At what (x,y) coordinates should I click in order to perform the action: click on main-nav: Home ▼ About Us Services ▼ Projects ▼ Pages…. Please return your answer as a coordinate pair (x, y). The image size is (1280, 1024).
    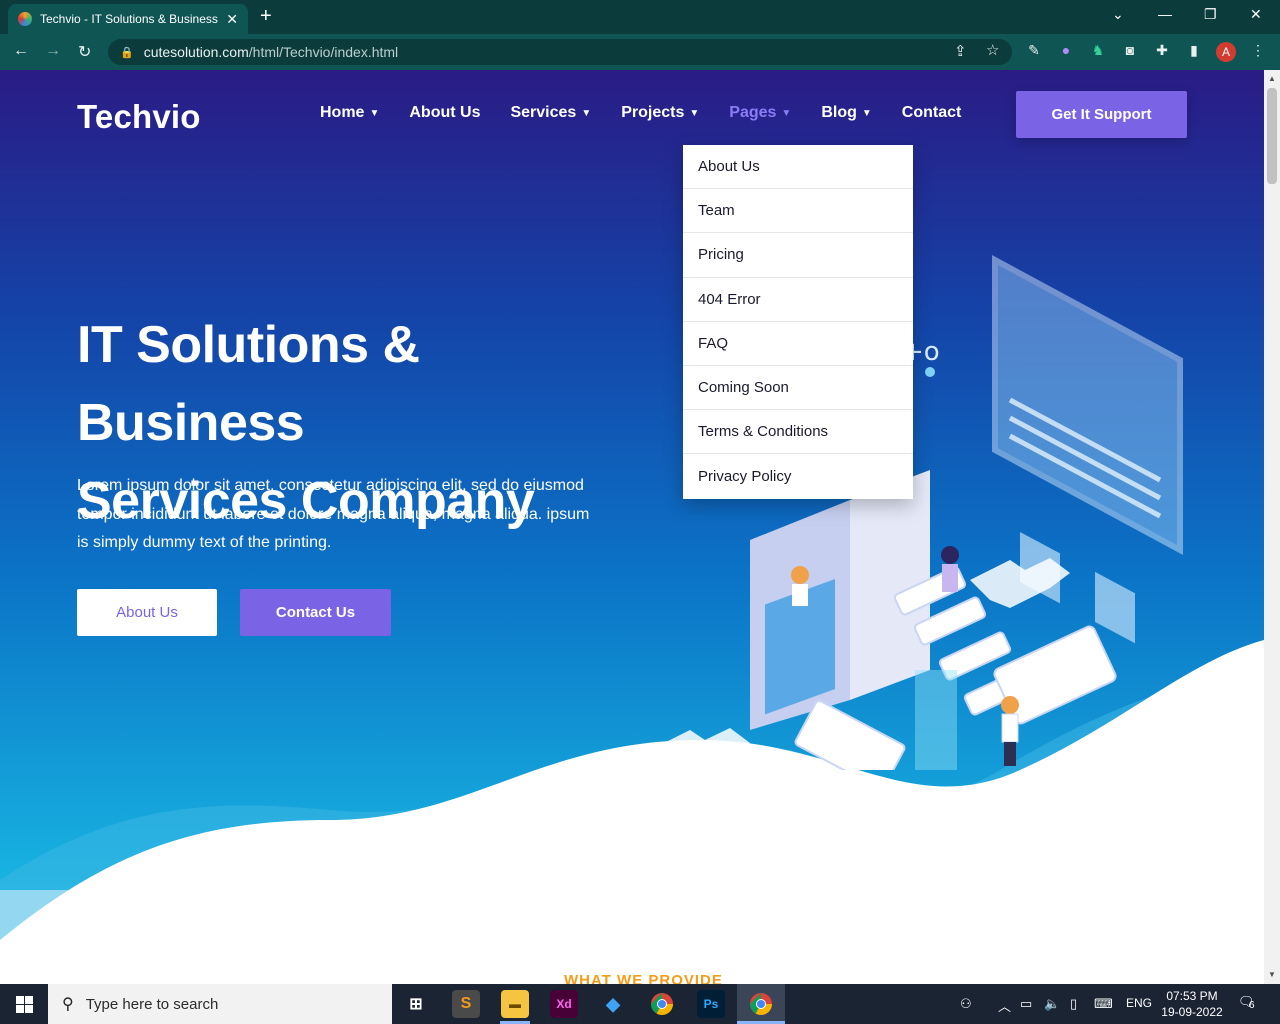
    Looking at the image, I should click on (640, 113).